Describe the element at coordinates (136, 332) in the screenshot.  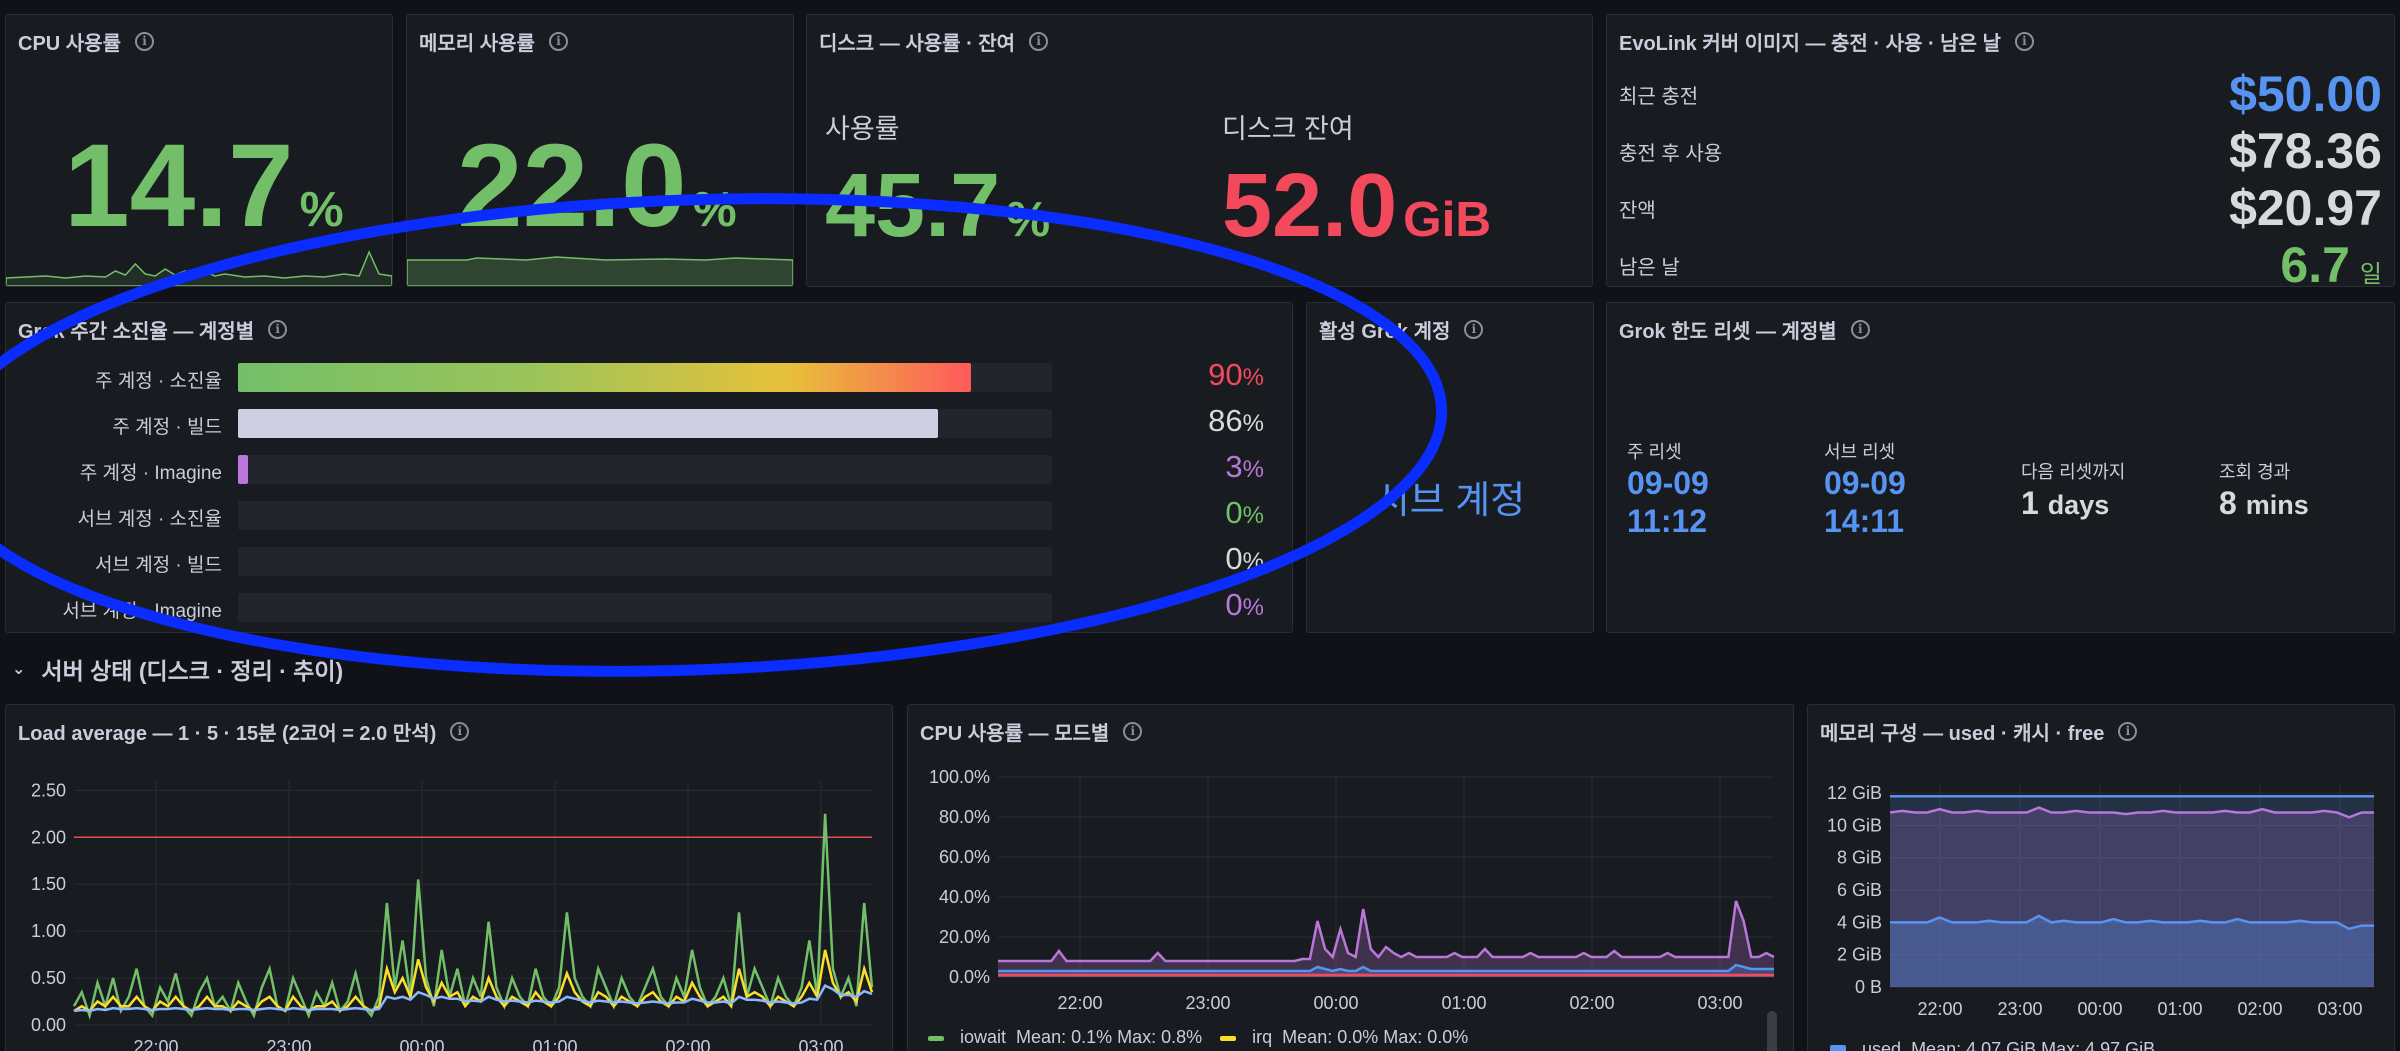
I see `panel-title: Grok 주간 소진율 — 계정별` at that location.